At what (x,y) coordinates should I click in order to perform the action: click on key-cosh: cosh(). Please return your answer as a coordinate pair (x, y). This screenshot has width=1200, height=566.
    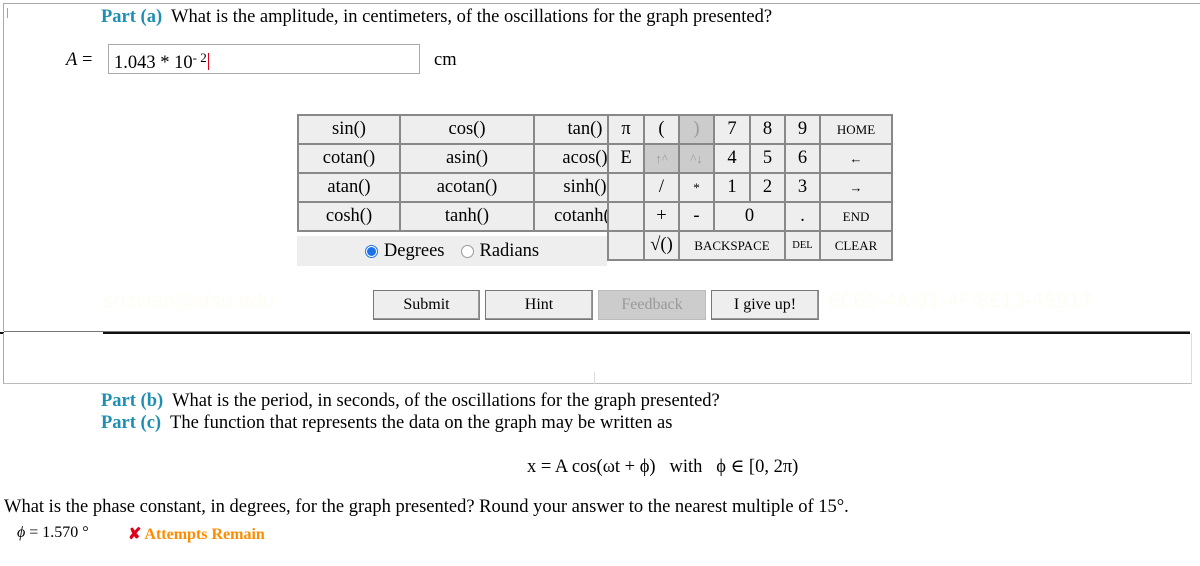
    Looking at the image, I should click on (349, 216).